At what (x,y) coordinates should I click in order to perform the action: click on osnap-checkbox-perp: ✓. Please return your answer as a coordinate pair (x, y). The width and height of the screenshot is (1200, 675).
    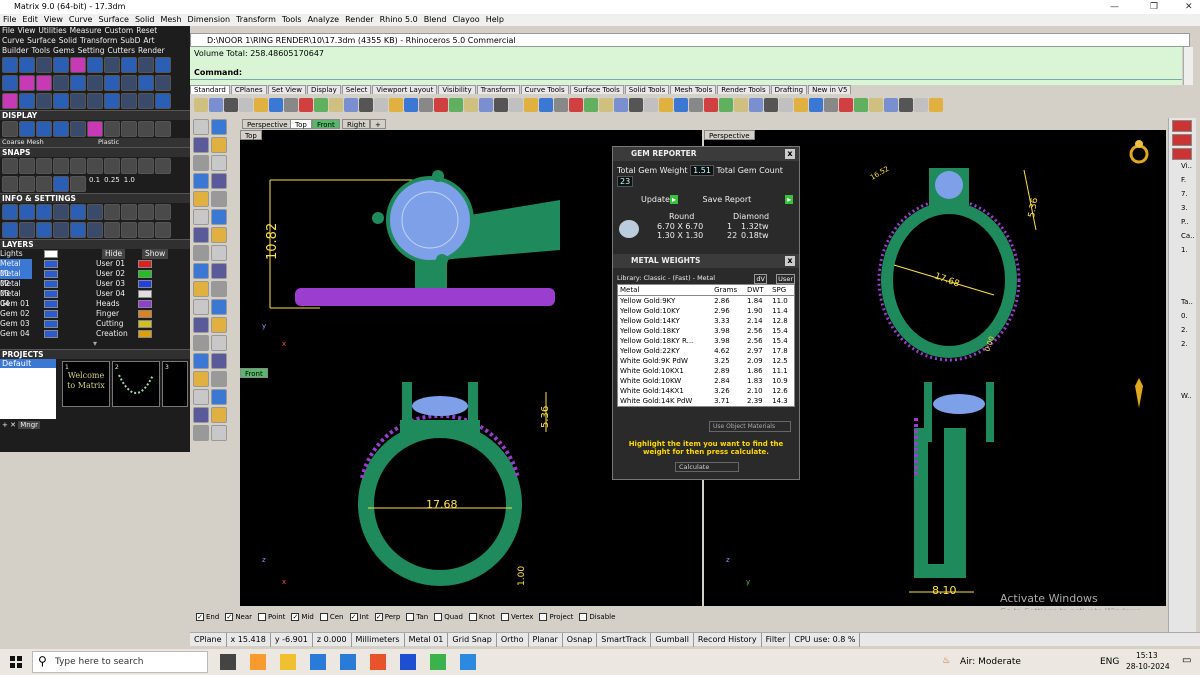
    Looking at the image, I should click on (378, 617).